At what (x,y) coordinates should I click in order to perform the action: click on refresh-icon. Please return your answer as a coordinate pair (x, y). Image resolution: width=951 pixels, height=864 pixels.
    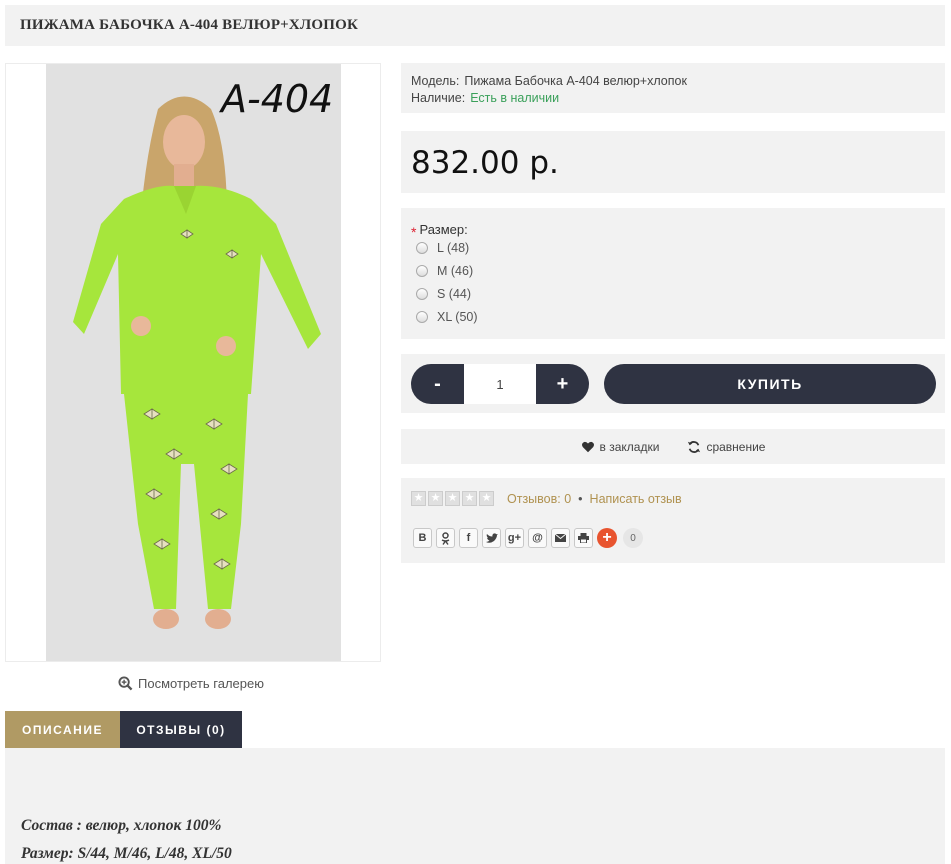
    Looking at the image, I should click on (694, 446).